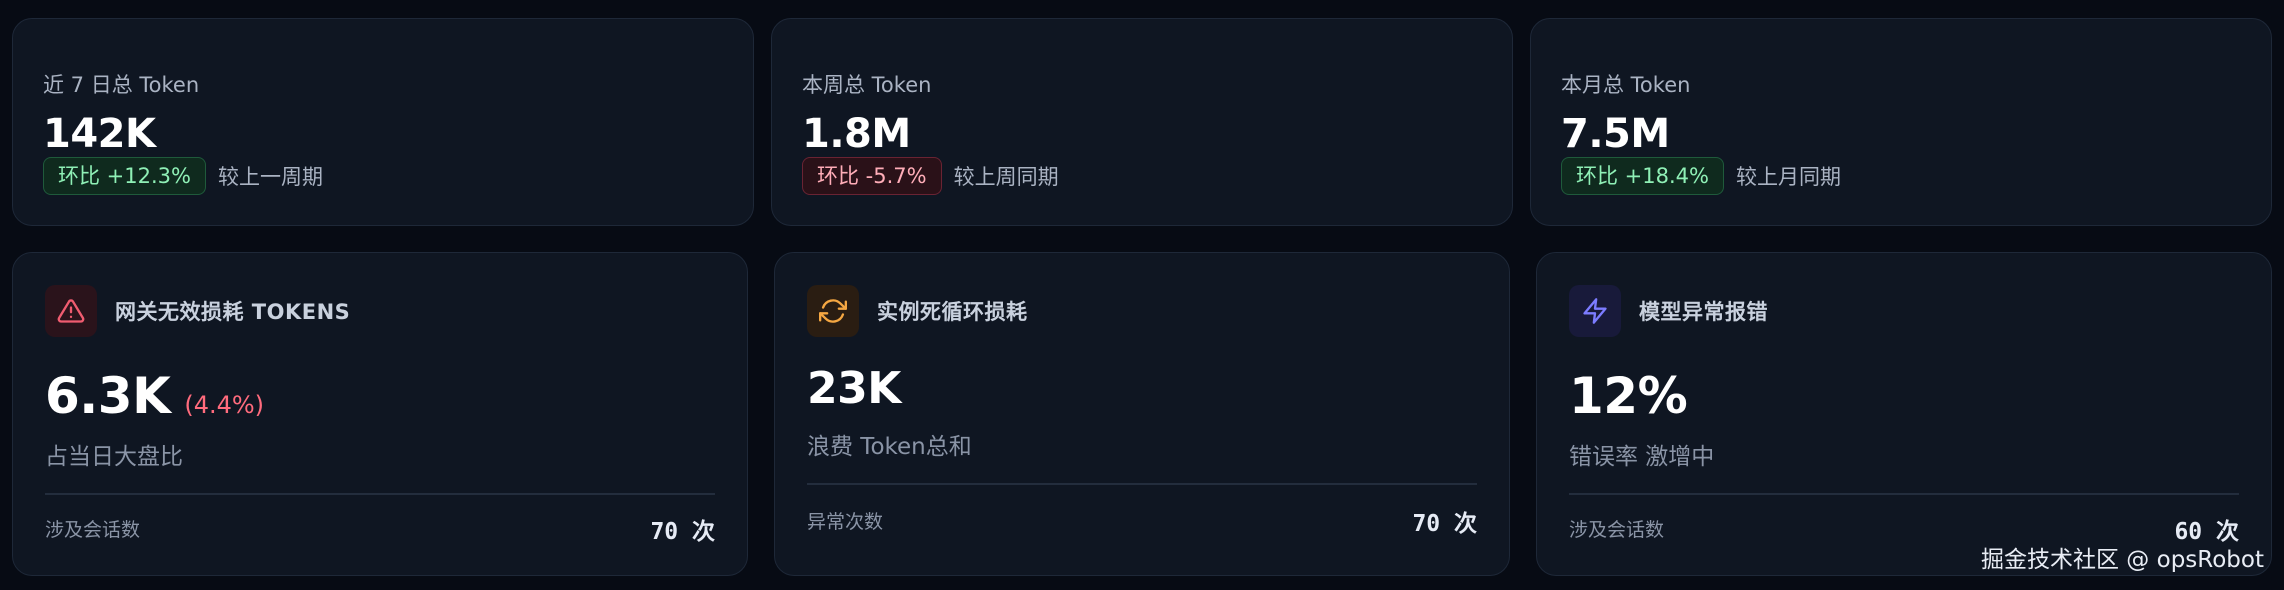 The width and height of the screenshot is (2284, 590). I want to click on card-title: 本周总 Token, so click(867, 85).